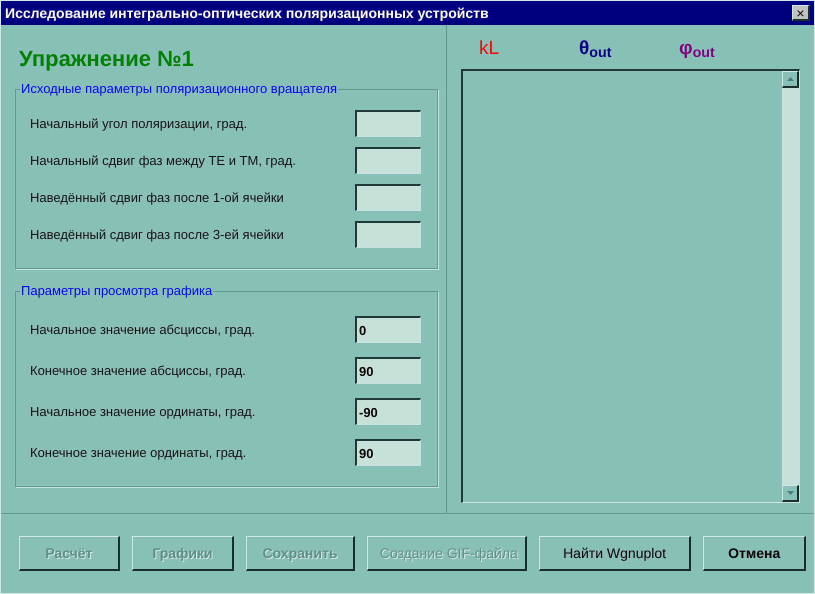 The height and width of the screenshot is (594, 815). I want to click on exercise-heading: Упражнение №1, so click(106, 58).